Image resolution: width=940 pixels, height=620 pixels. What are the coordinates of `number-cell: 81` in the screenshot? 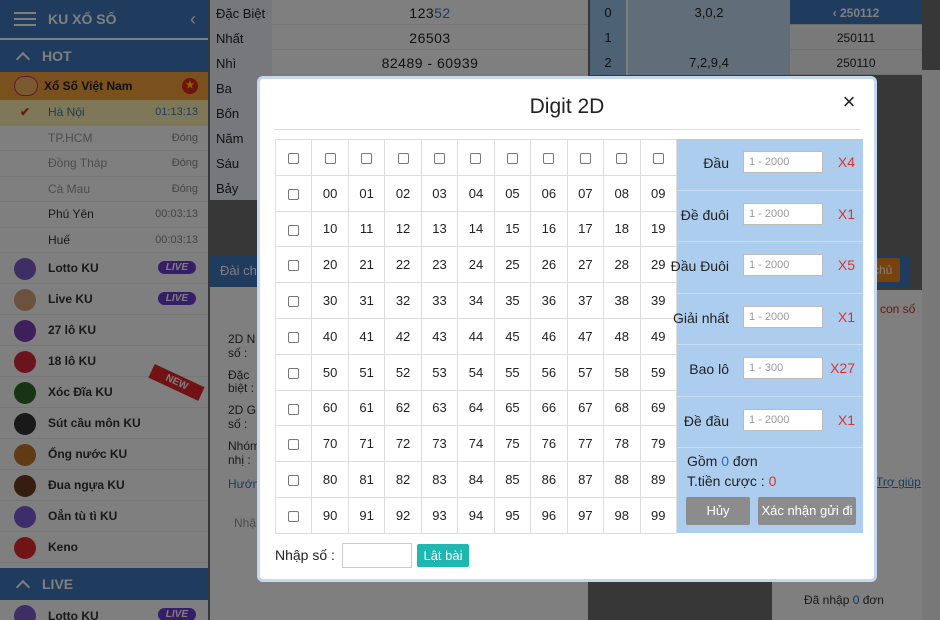 It's located at (366, 479).